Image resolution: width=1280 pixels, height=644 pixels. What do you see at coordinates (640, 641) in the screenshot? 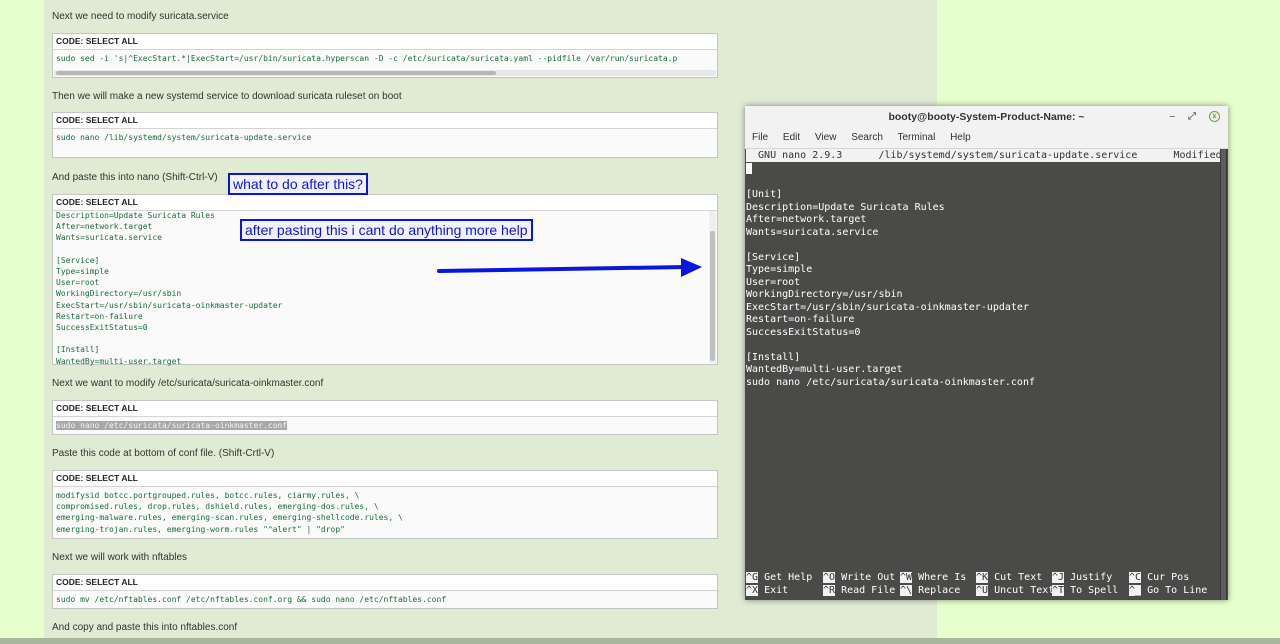
I see `page-bottom-bar` at bounding box center [640, 641].